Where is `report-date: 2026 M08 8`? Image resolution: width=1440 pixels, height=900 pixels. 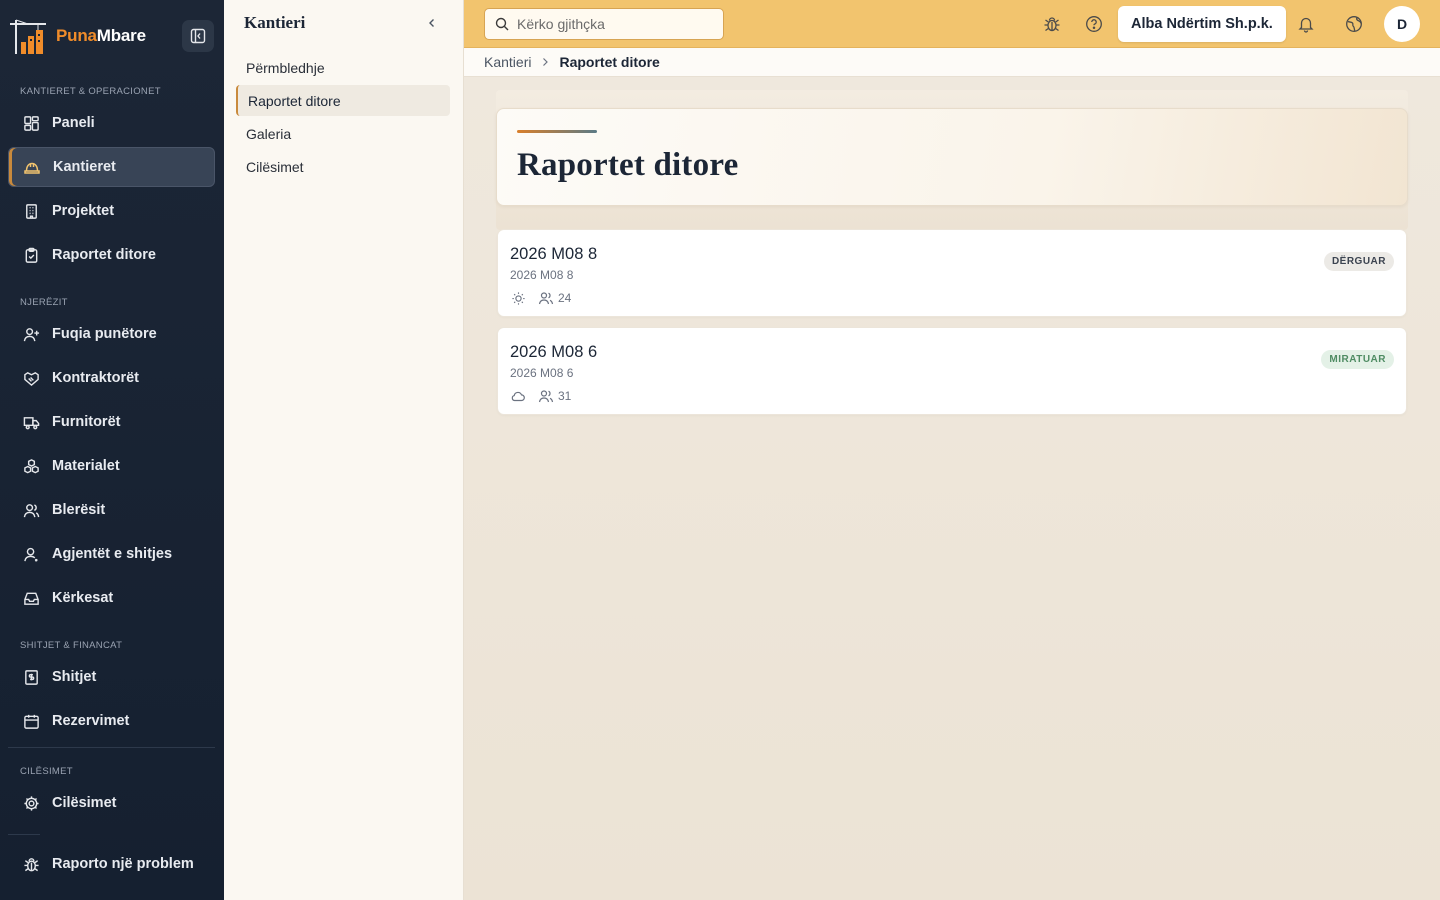 report-date: 2026 M08 8 is located at coordinates (542, 275).